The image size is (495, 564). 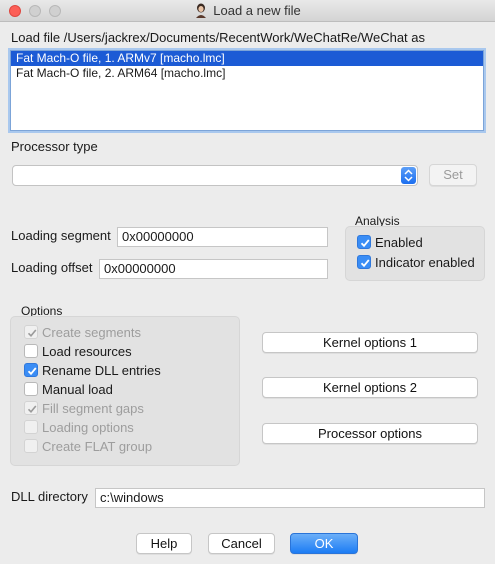 I want to click on analysis-enabled-label: Enabled, so click(x=399, y=242).